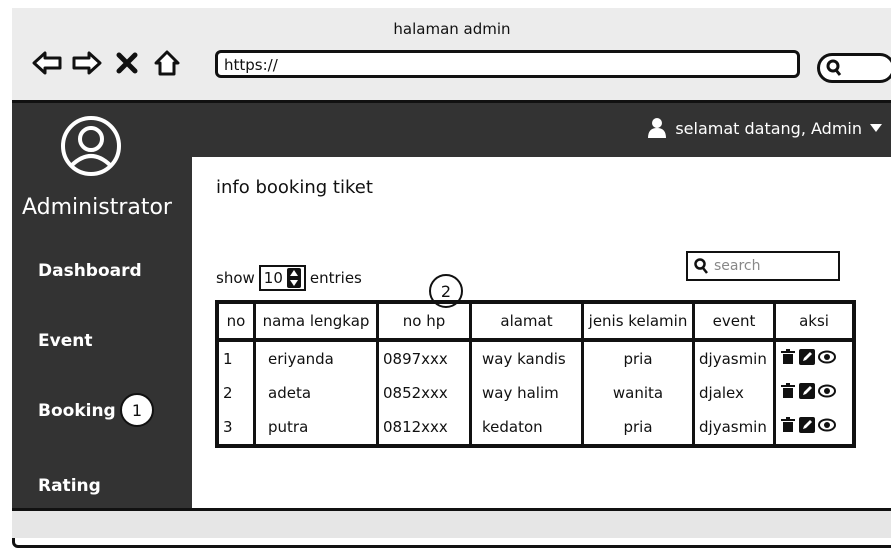 This screenshot has width=891, height=548. What do you see at coordinates (637, 322) in the screenshot?
I see `header-jenis-kelamin: jenis kelamin` at bounding box center [637, 322].